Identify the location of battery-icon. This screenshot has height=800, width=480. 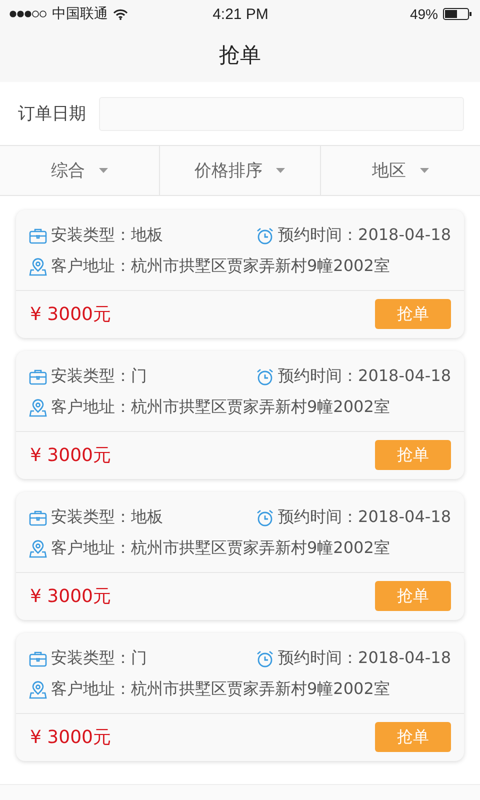
(457, 14).